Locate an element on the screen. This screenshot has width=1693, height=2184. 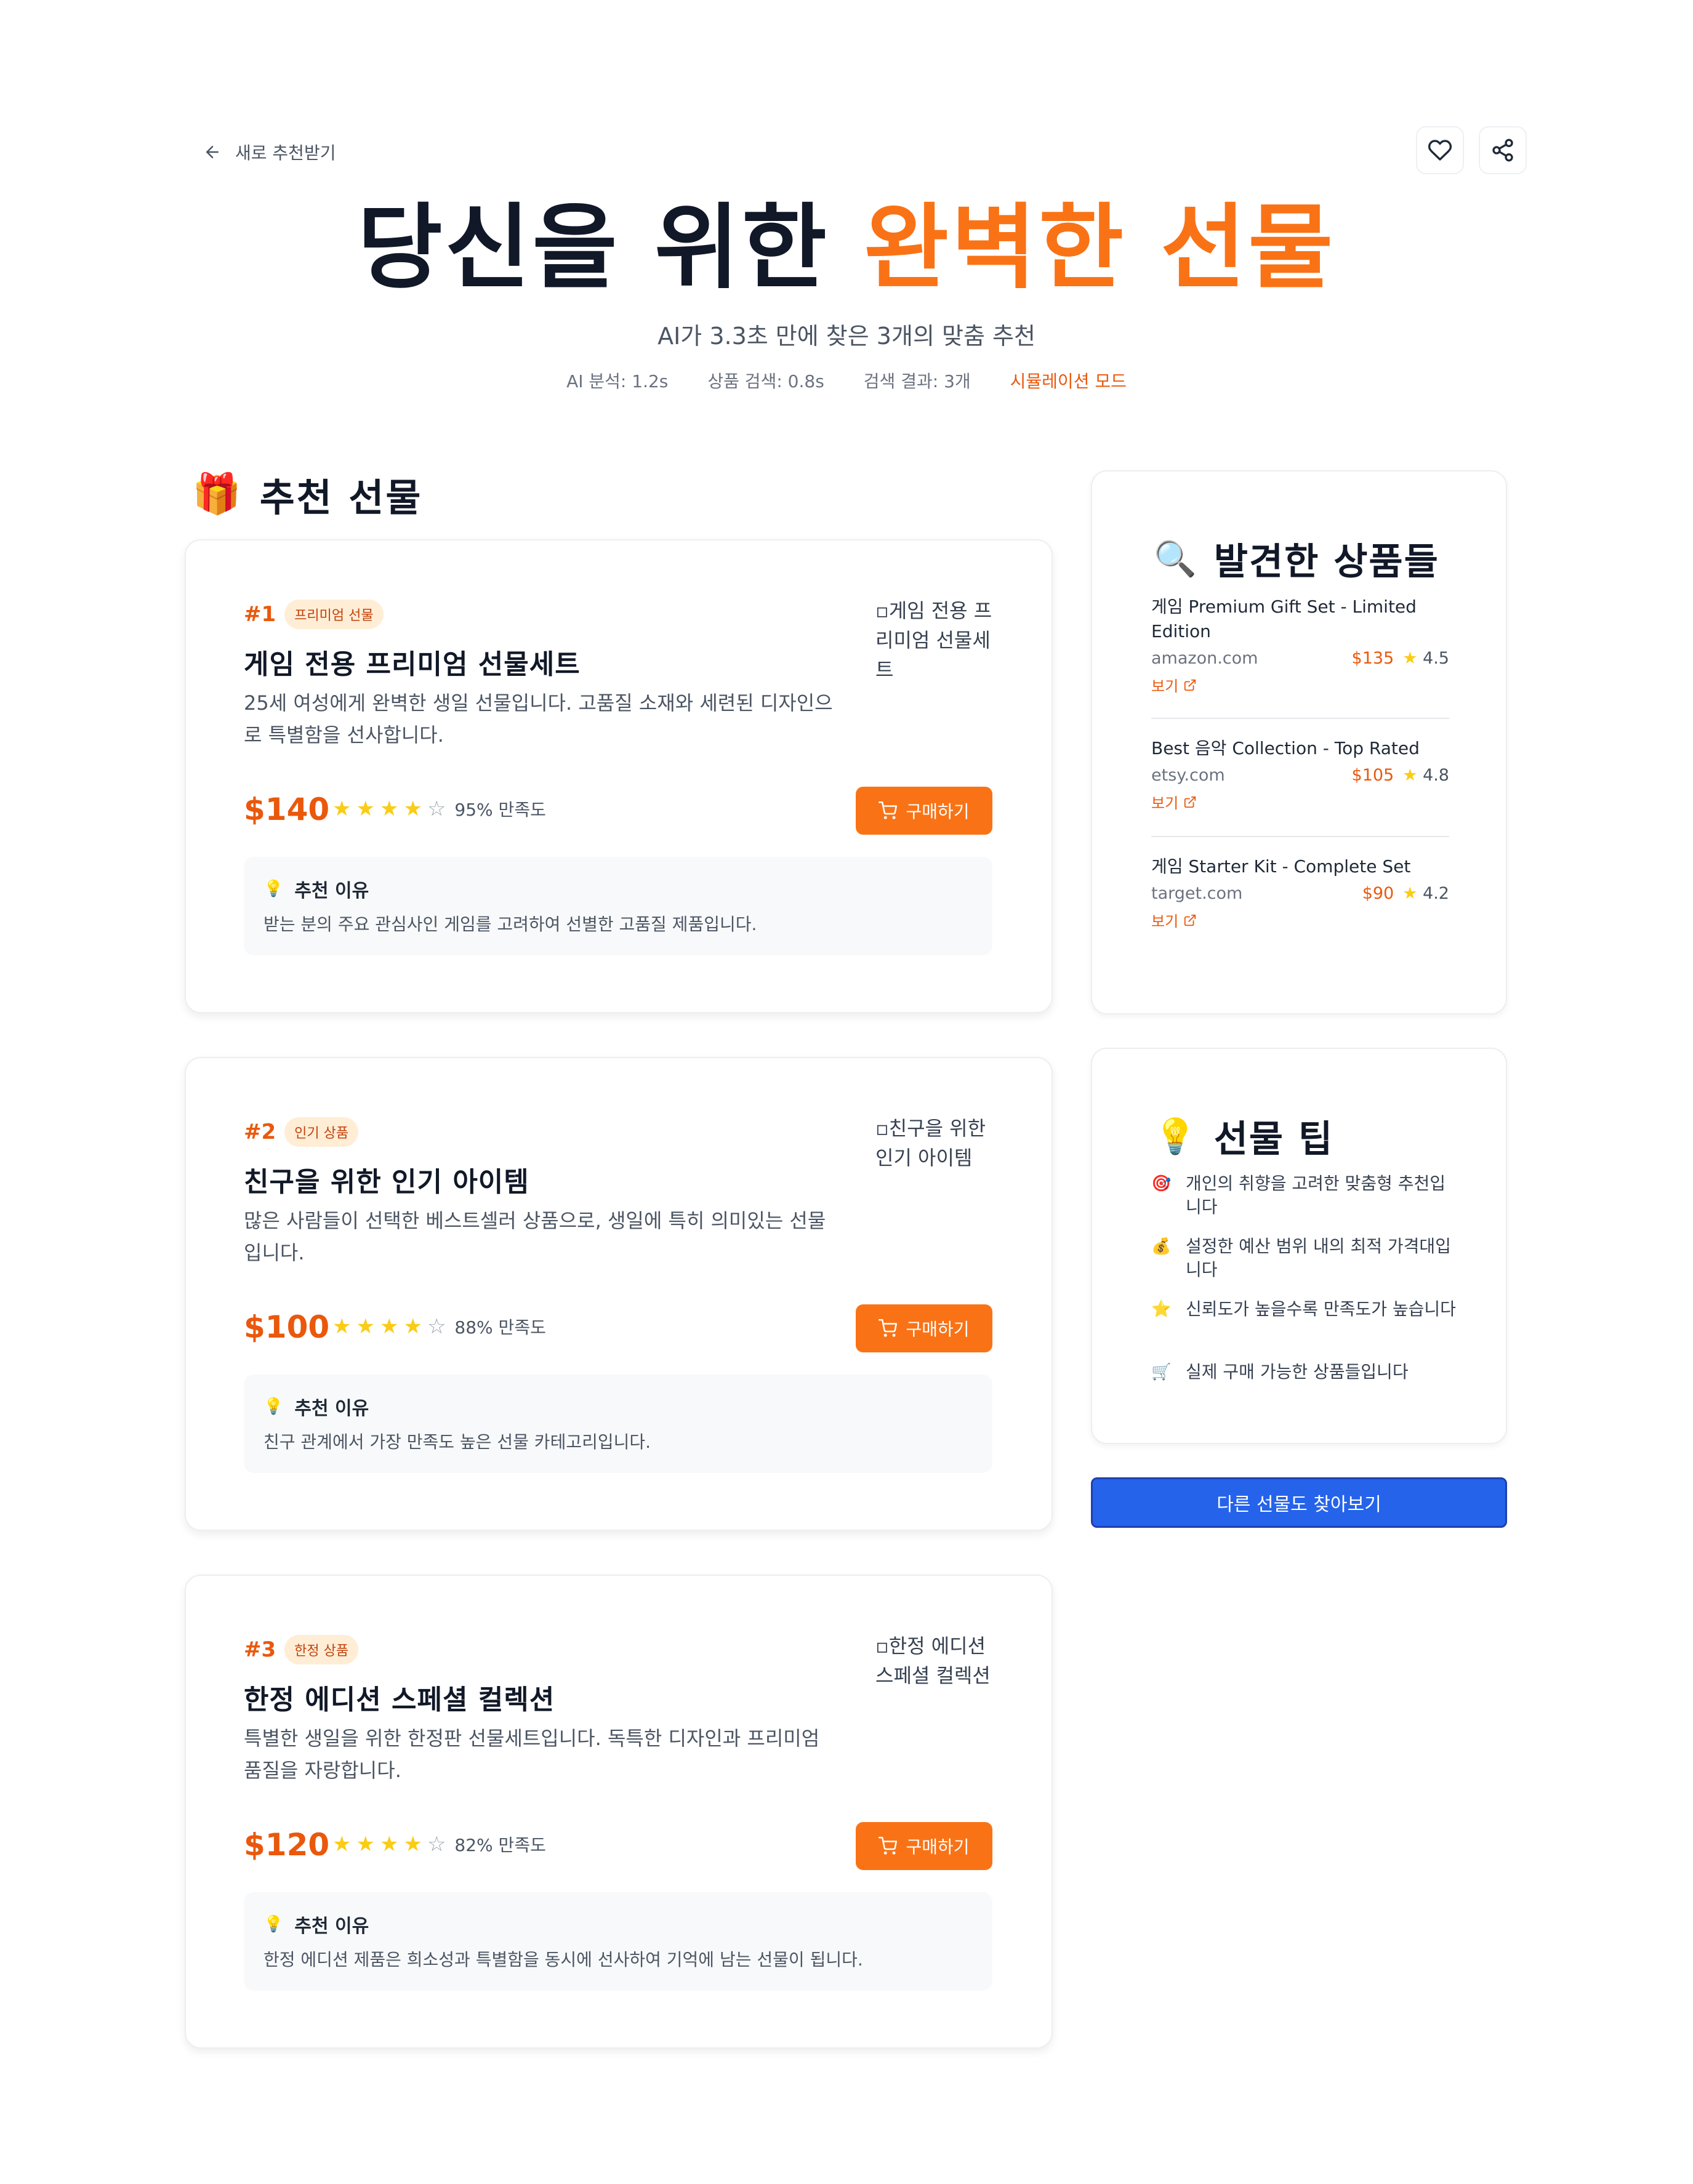
tip-item: 🛒 실제 구매 가능한 상품들입니다 is located at coordinates (1305, 1372).